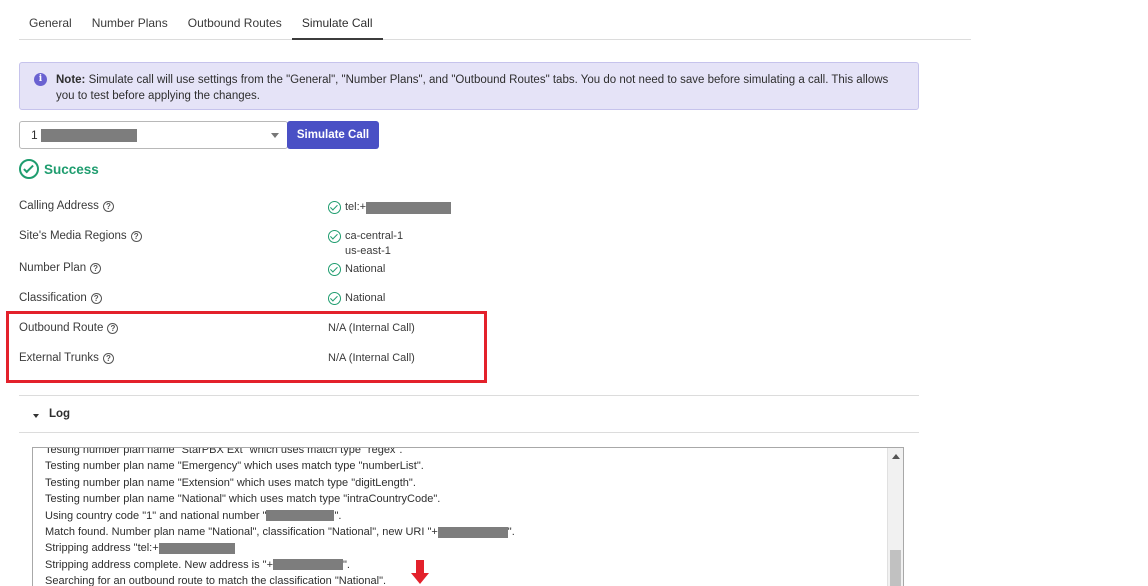 This screenshot has height=586, width=1148. Describe the element at coordinates (59, 206) in the screenshot. I see `calling-address-label-text: Calling Address` at that location.